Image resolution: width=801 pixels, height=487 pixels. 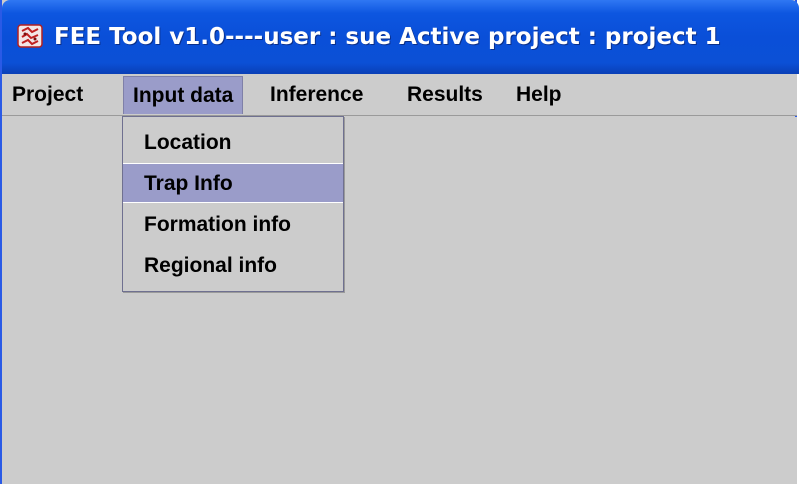 What do you see at coordinates (183, 95) in the screenshot?
I see `menu-input-data: Input data` at bounding box center [183, 95].